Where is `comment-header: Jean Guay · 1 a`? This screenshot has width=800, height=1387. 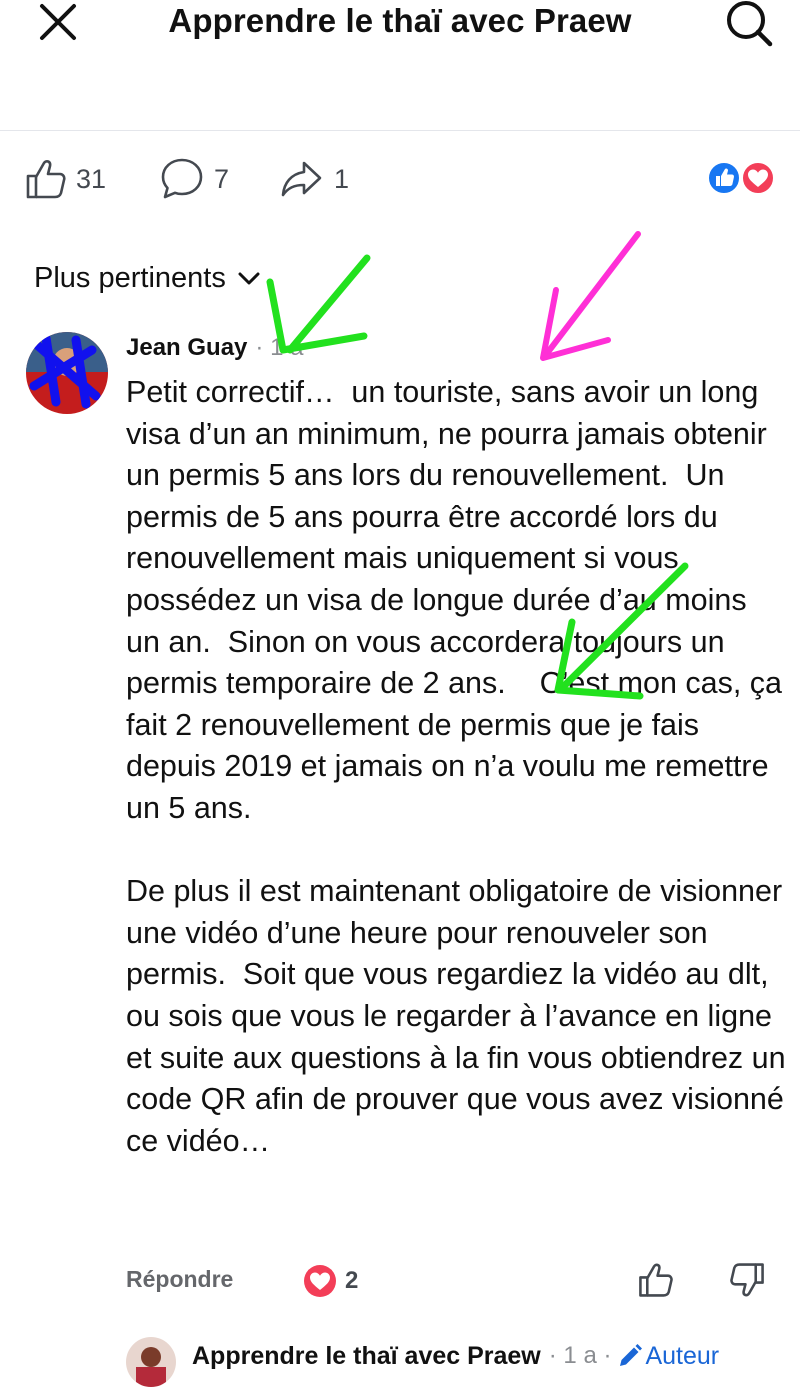
comment-header: Jean Guay · 1 a is located at coordinates (214, 348).